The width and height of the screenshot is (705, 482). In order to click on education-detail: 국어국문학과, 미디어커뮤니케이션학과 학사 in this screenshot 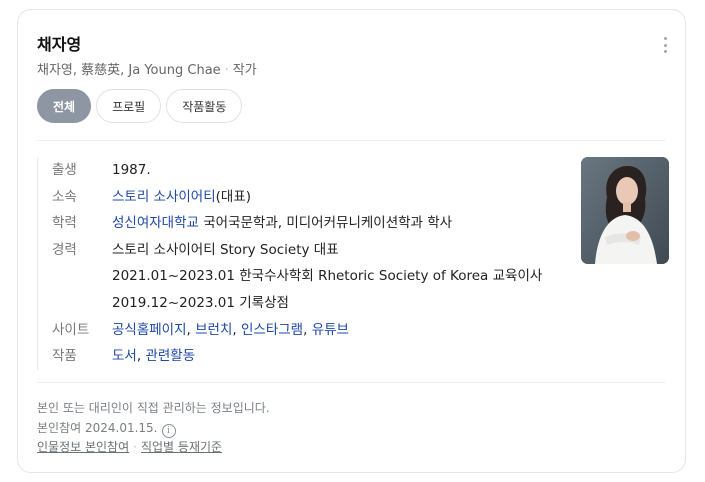, I will do `click(325, 223)`.